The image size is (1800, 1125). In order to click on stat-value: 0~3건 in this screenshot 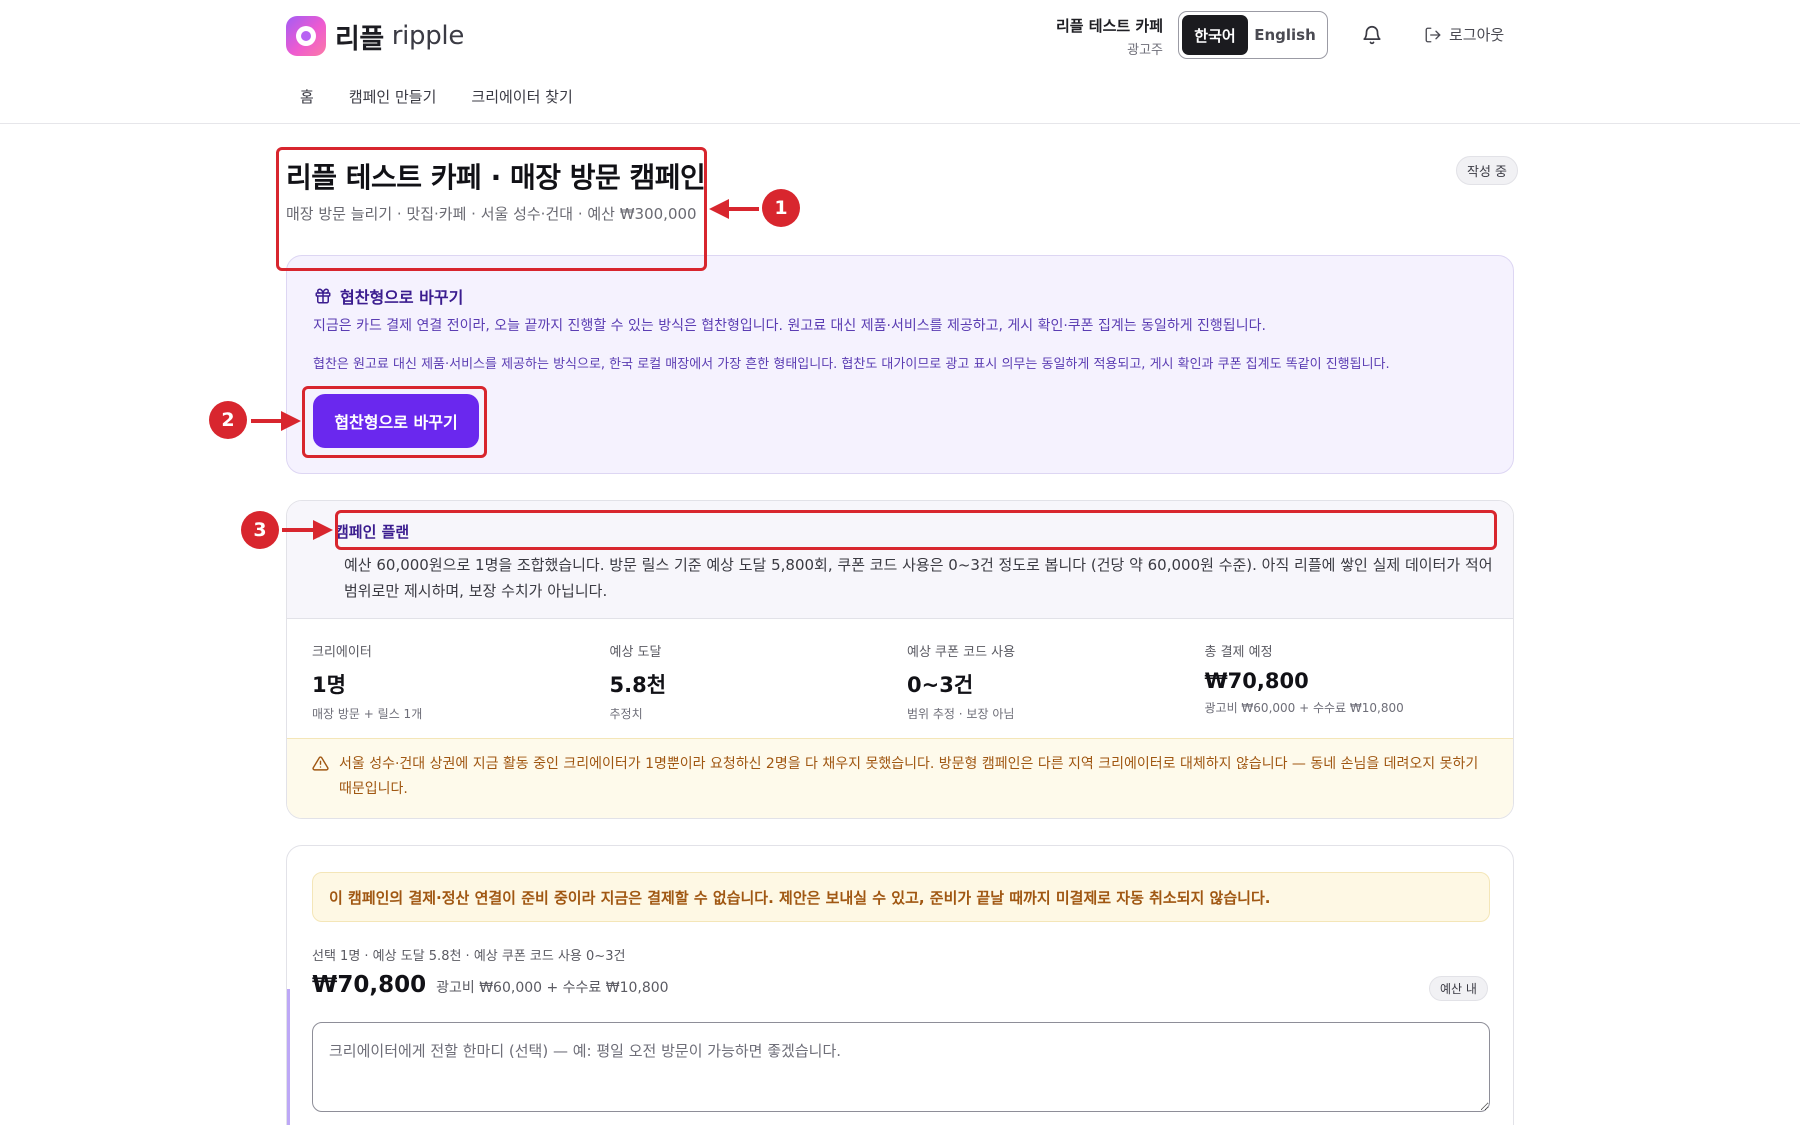, I will do `click(940, 685)`.